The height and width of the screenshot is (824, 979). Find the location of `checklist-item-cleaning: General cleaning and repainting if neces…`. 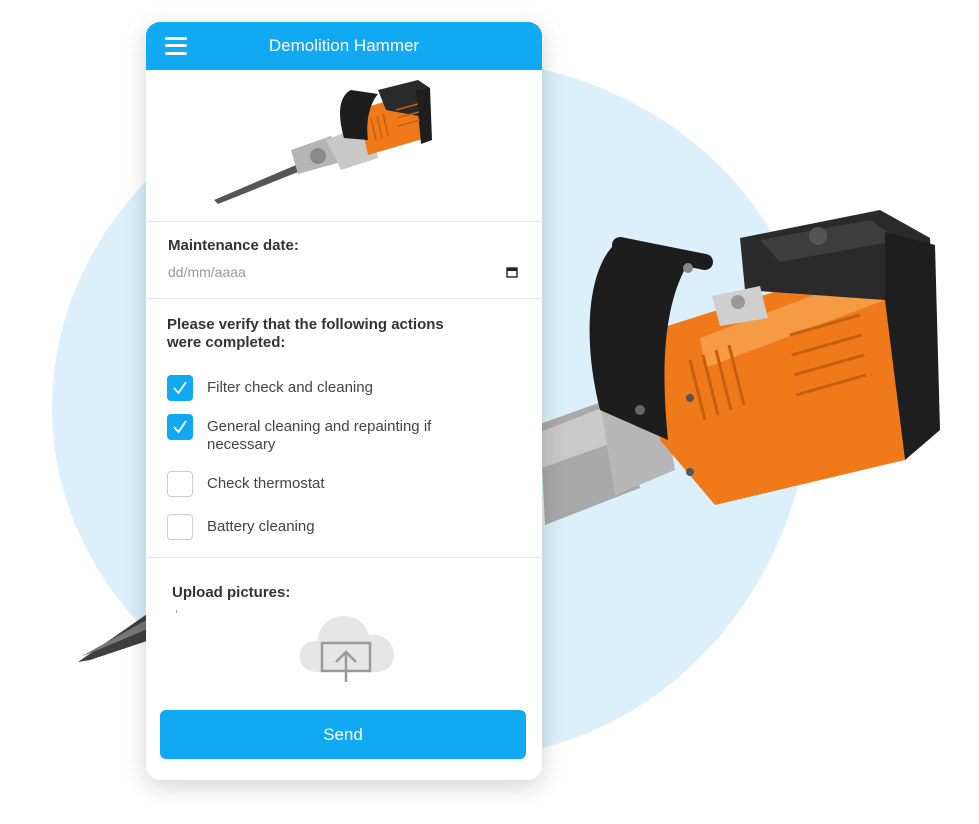

checklist-item-cleaning: General cleaning and repainting if neces… is located at coordinates (317, 434).